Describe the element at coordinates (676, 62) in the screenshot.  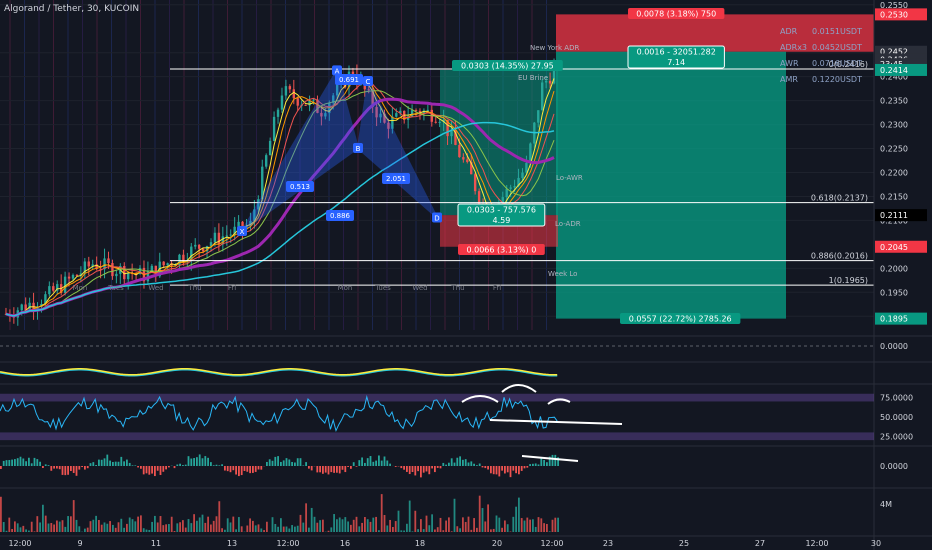
I see `position-label-sub: 7.14` at that location.